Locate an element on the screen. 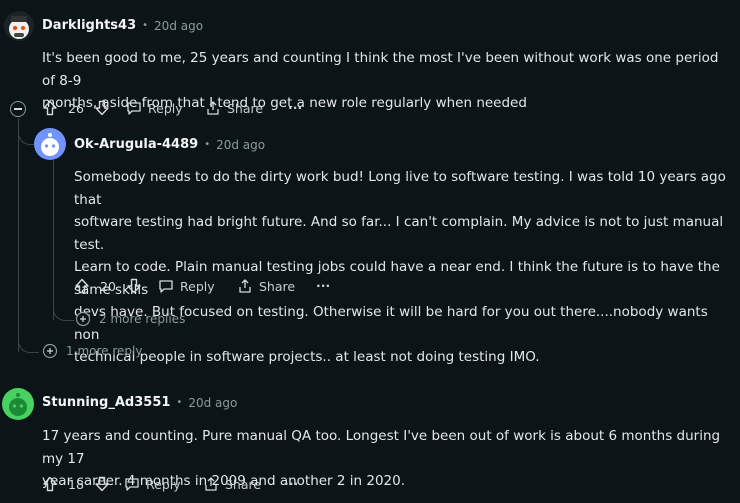 The height and width of the screenshot is (503, 740). vote-count: 18 is located at coordinates (76, 484).